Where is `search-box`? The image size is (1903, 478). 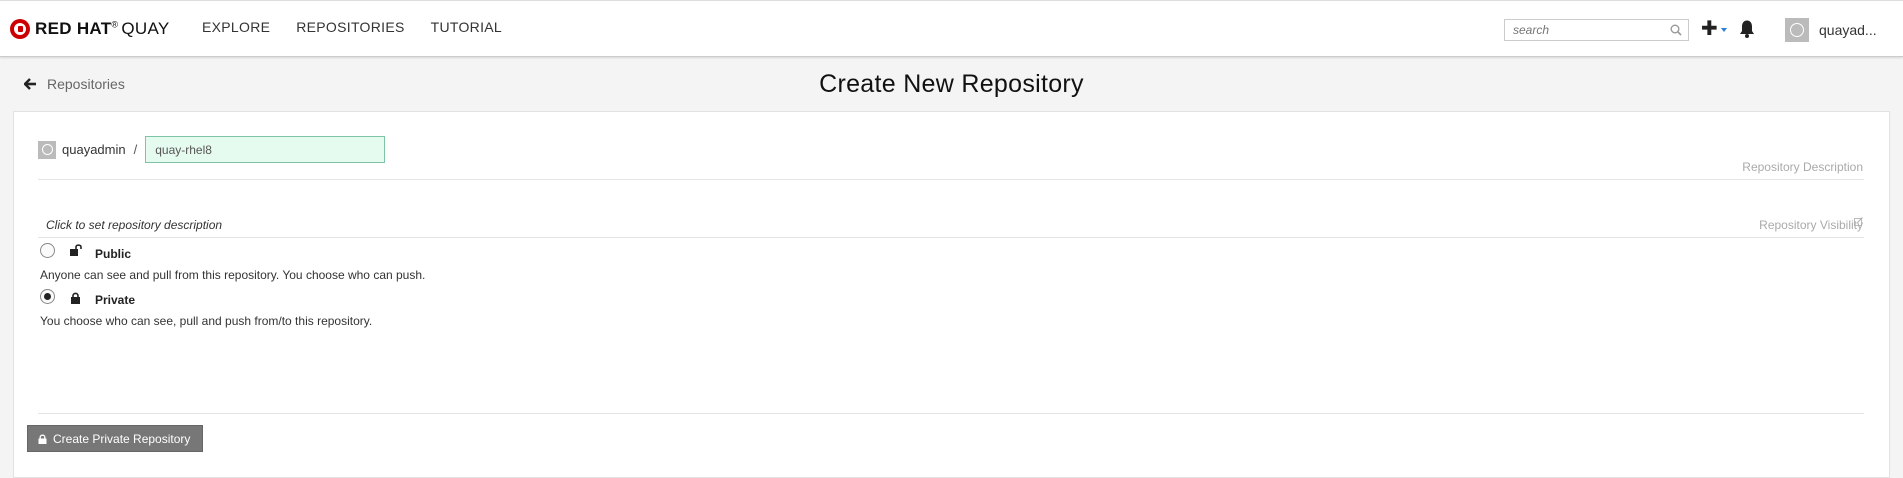 search-box is located at coordinates (1596, 30).